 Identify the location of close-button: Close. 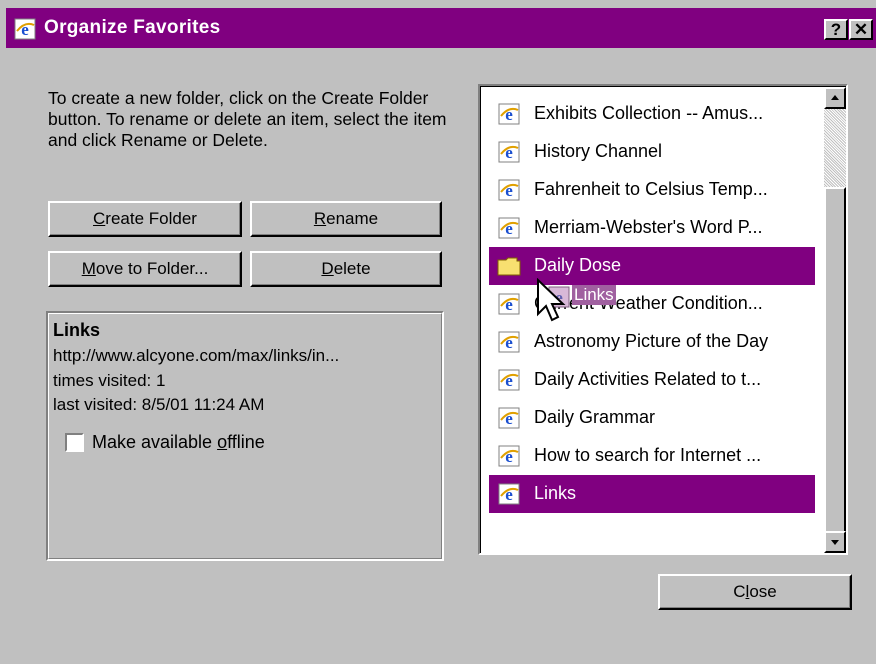
(755, 592).